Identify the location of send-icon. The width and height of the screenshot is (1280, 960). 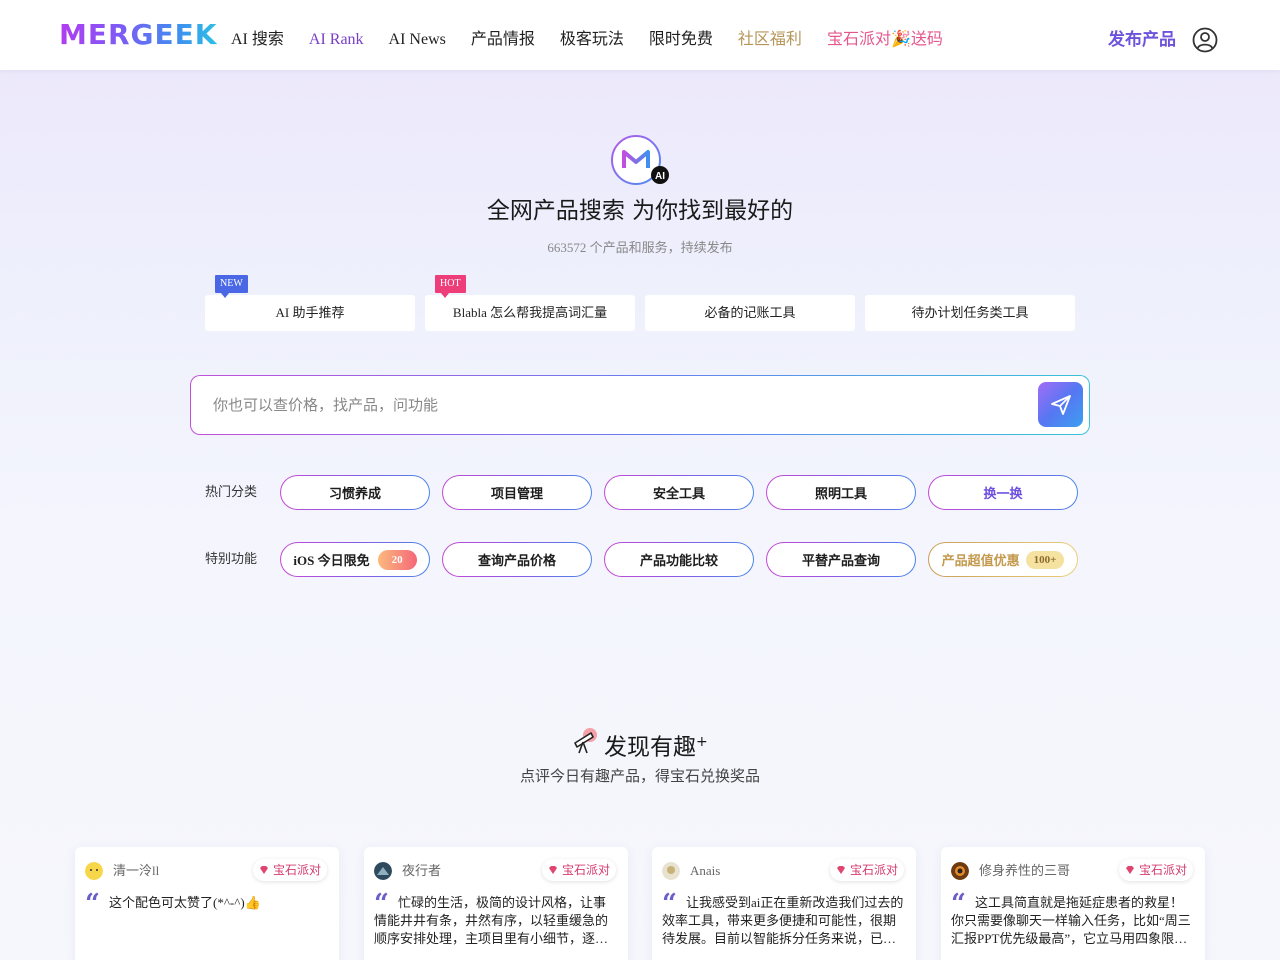
(1061, 405).